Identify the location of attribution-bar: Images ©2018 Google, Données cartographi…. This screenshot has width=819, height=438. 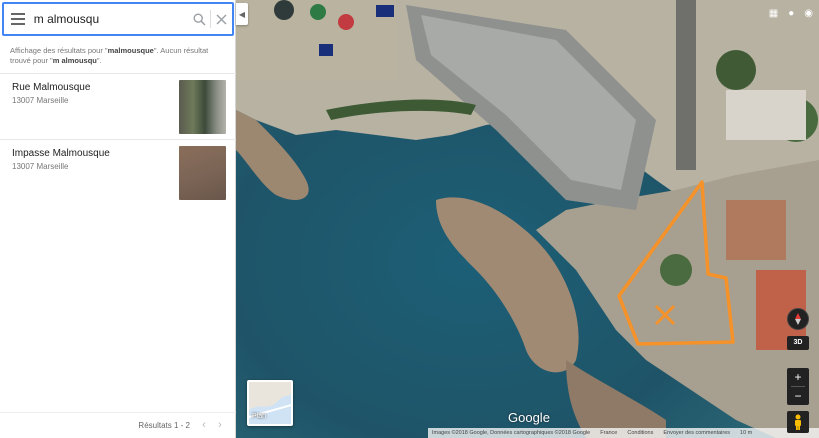
(623, 433).